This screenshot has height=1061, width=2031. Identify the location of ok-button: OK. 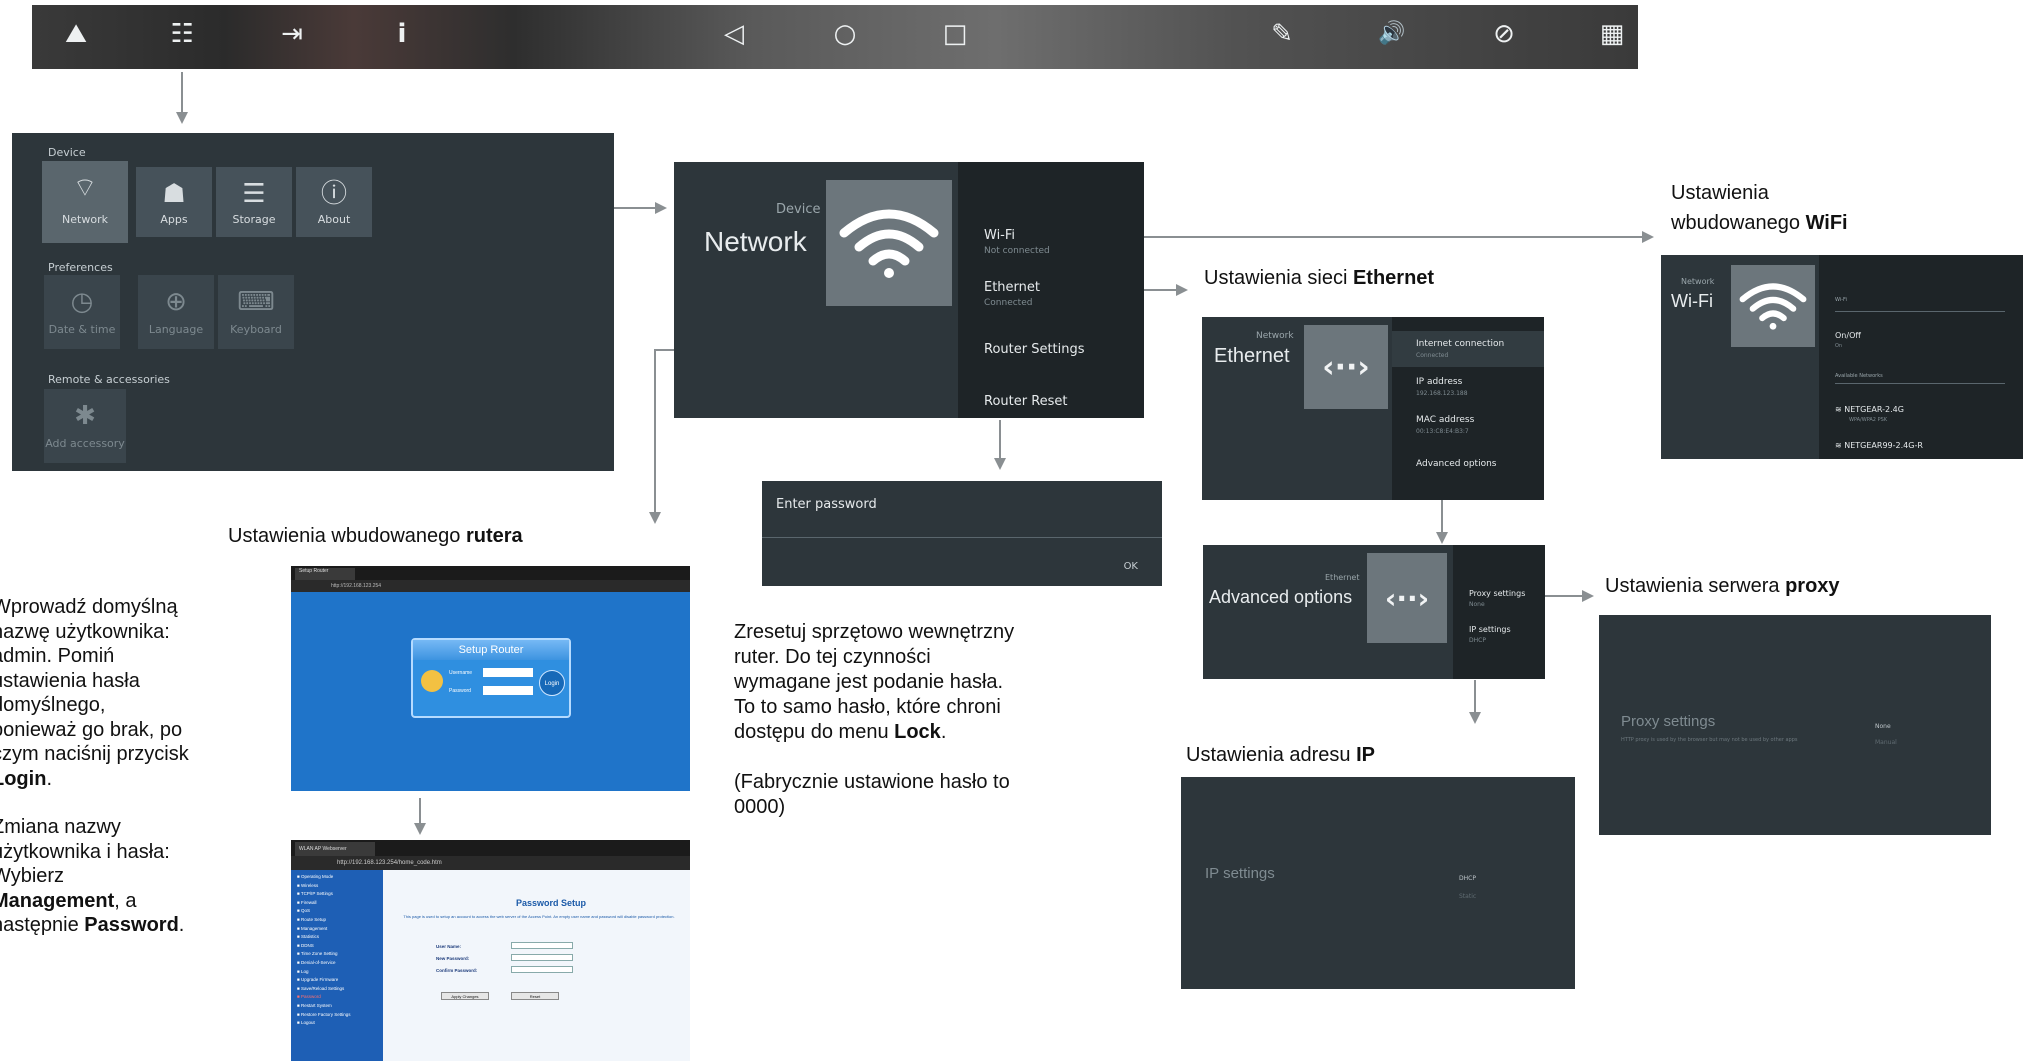
(1131, 566).